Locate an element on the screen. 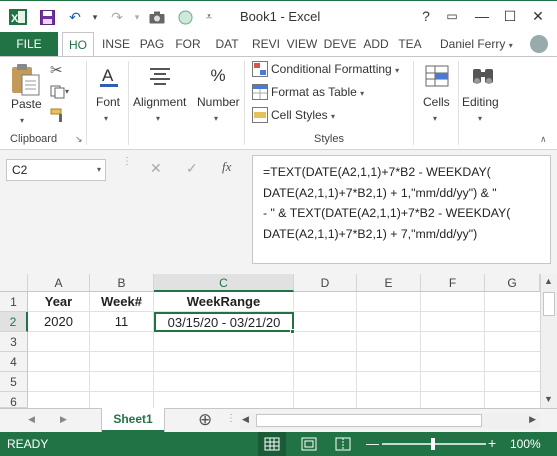 The image size is (557, 456). insert-function-icon: fx is located at coordinates (226, 167).